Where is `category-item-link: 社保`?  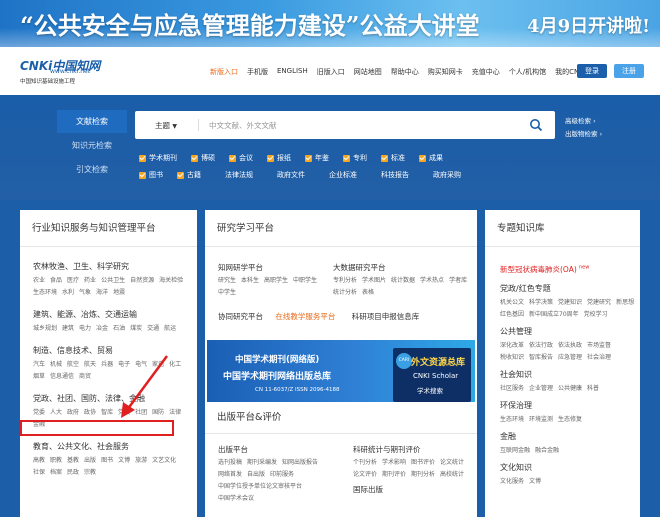
category-item-link: 社保 is located at coordinates (39, 472).